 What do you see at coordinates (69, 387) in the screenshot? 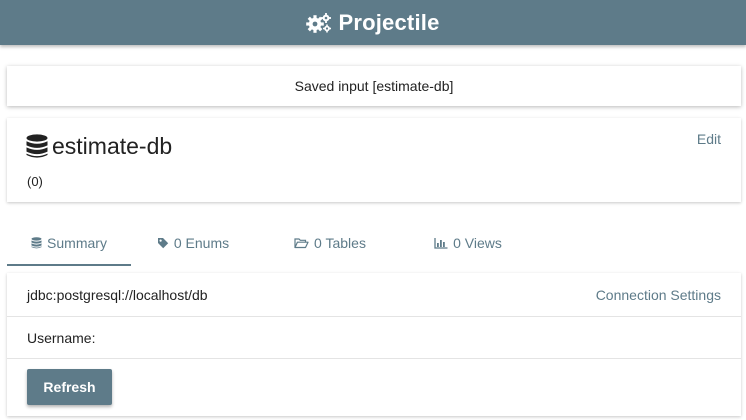
I see `refresh-button: Refresh` at bounding box center [69, 387].